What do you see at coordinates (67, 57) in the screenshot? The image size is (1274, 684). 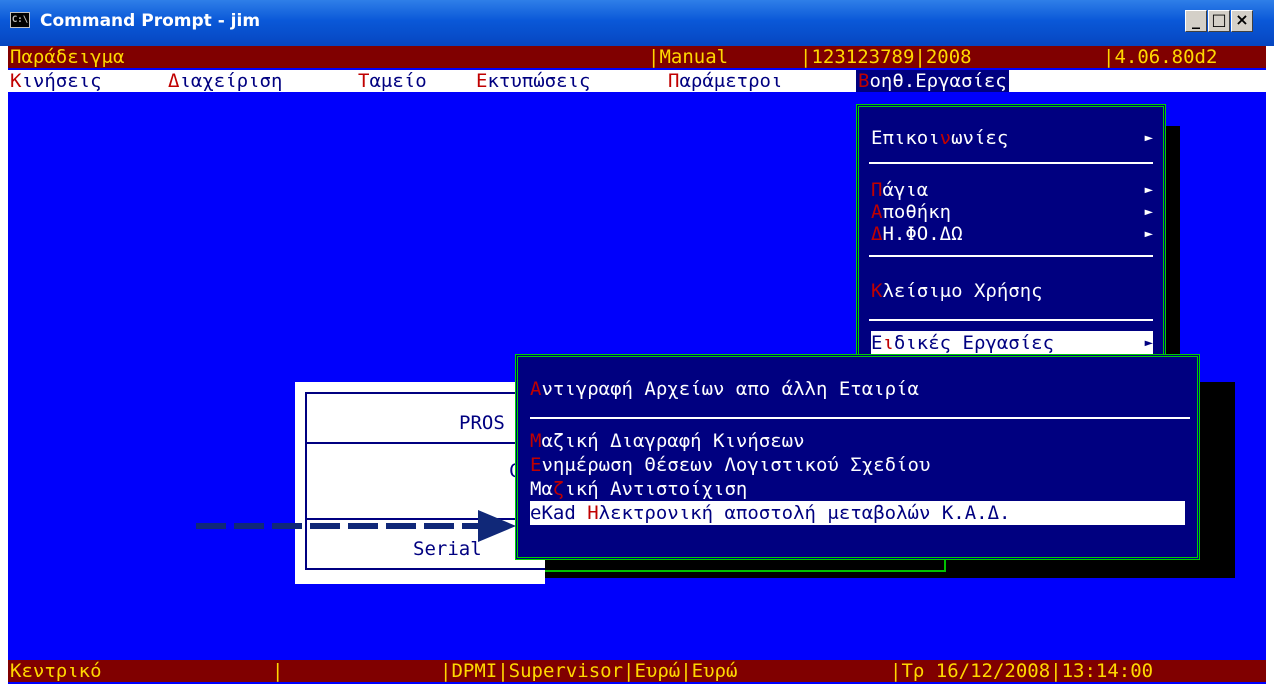 I see `company-name: Παράδειγμα` at bounding box center [67, 57].